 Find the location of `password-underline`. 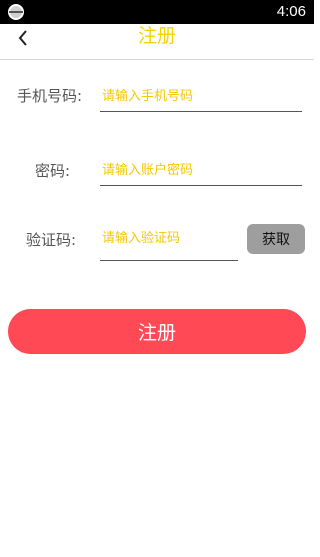

password-underline is located at coordinates (201, 185).